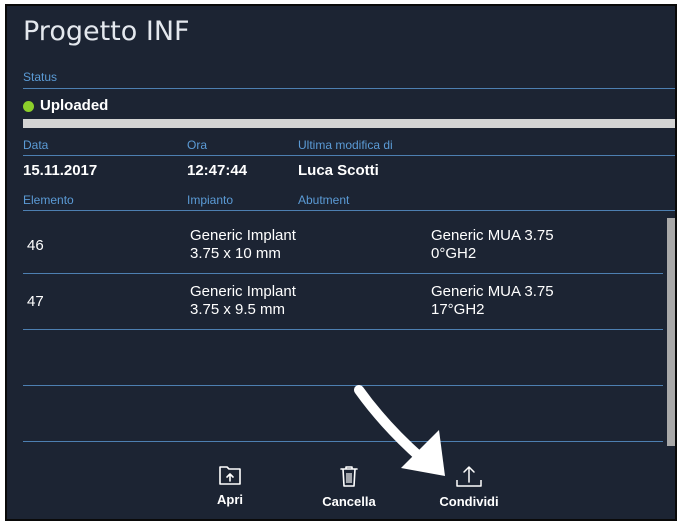  I want to click on implant-header: Impianto, so click(210, 200).